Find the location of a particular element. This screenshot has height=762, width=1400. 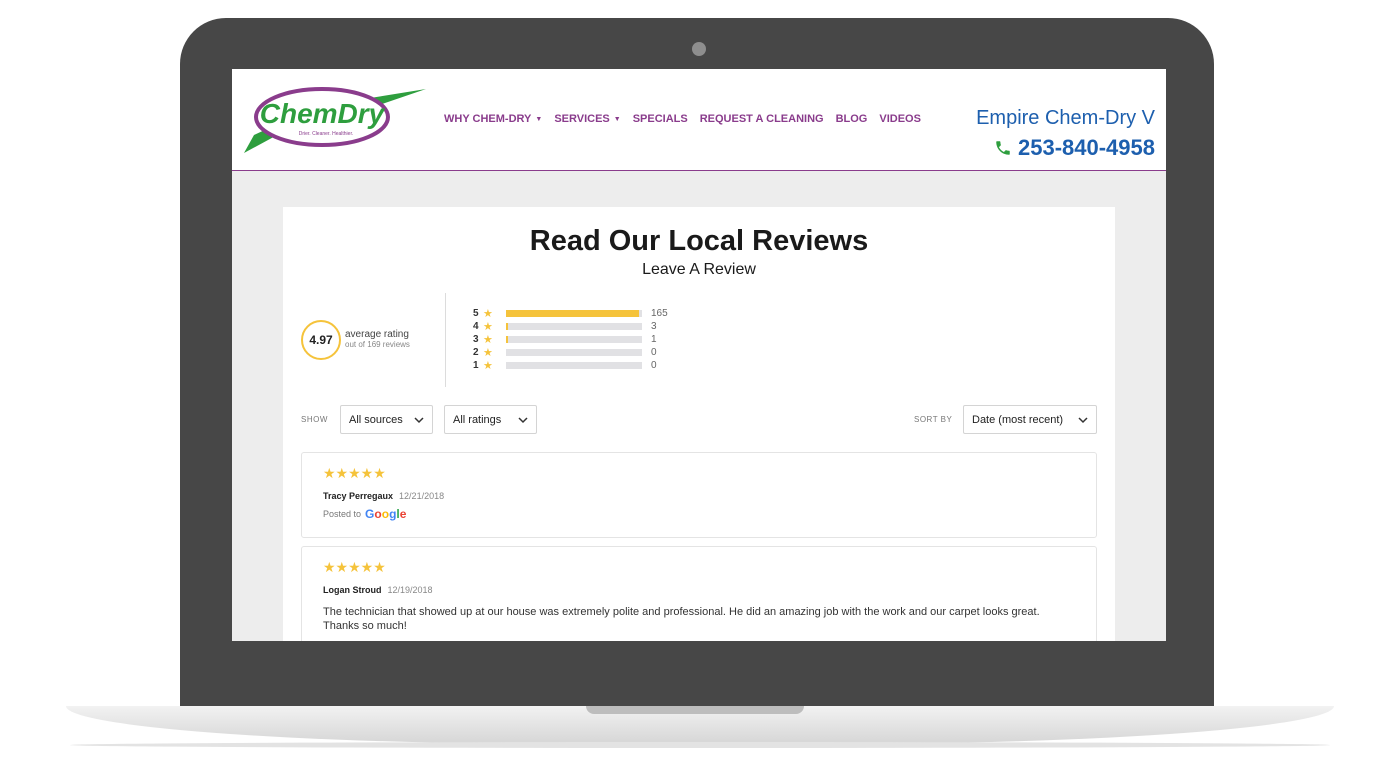

show-label: SHOW is located at coordinates (314, 419).